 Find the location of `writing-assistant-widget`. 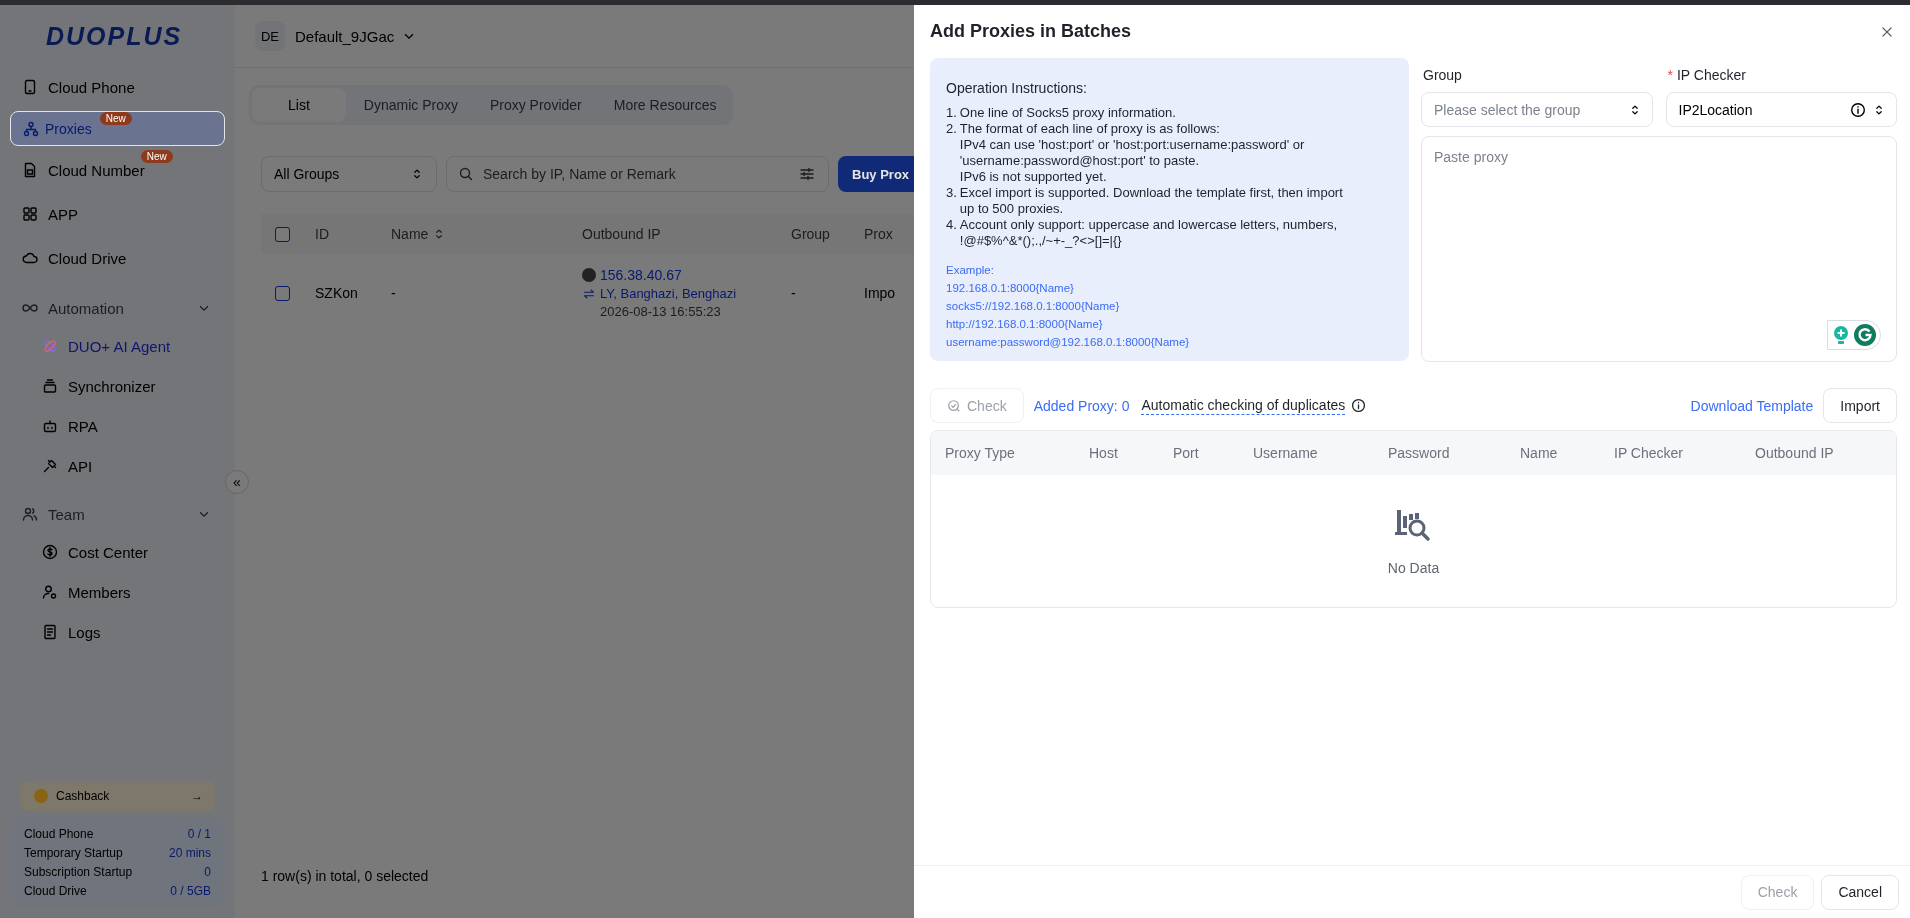

writing-assistant-widget is located at coordinates (1854, 335).